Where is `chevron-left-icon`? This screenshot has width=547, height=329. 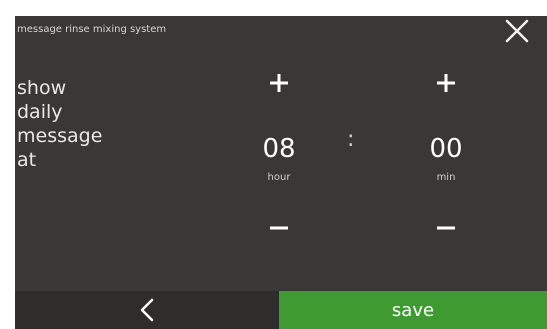
chevron-left-icon is located at coordinates (147, 310).